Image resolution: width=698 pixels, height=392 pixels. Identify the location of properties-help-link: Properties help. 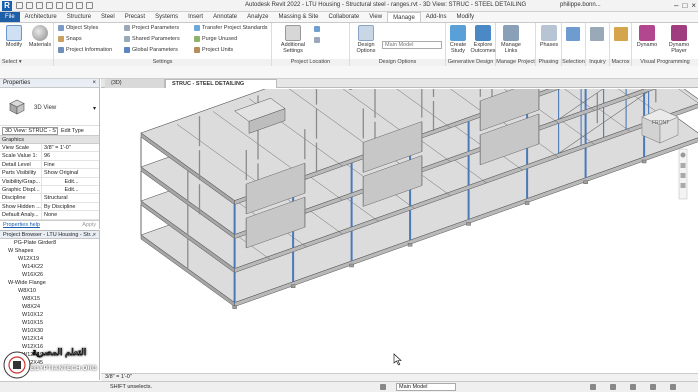
(21, 225).